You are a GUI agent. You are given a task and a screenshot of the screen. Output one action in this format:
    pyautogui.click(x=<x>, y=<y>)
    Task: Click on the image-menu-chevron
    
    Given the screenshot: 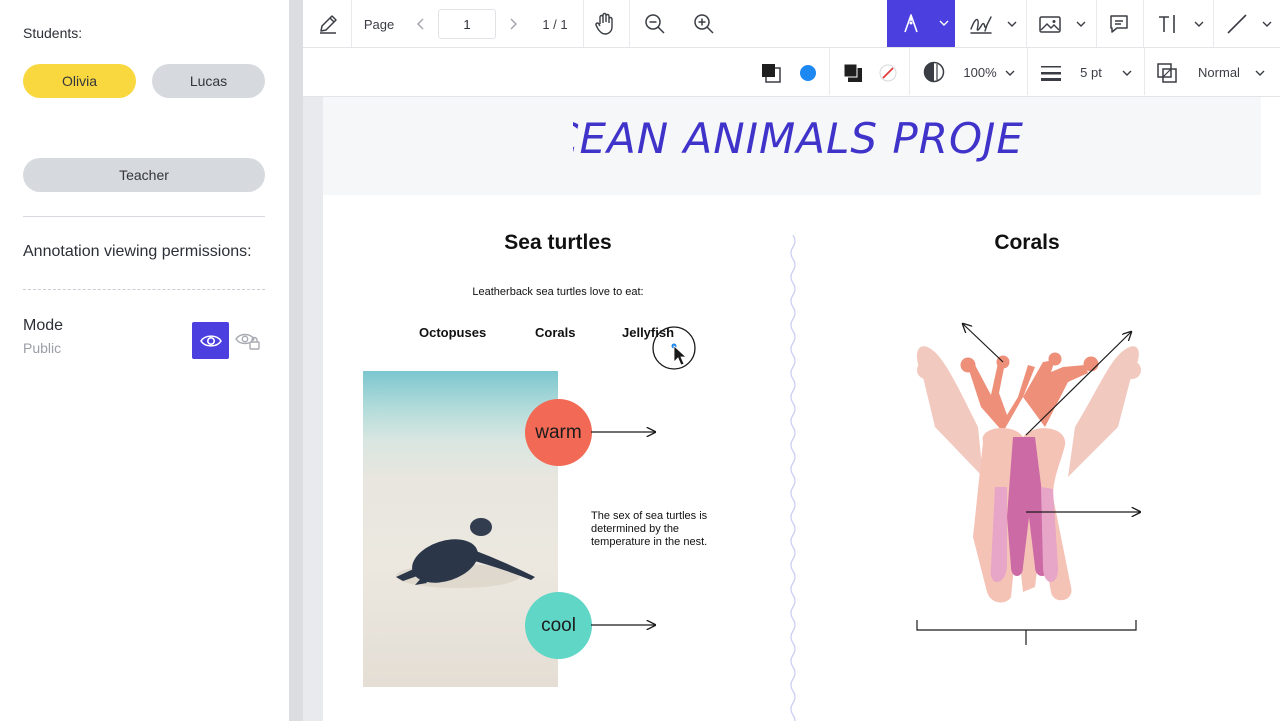 What is the action you would take?
    pyautogui.click(x=1081, y=24)
    